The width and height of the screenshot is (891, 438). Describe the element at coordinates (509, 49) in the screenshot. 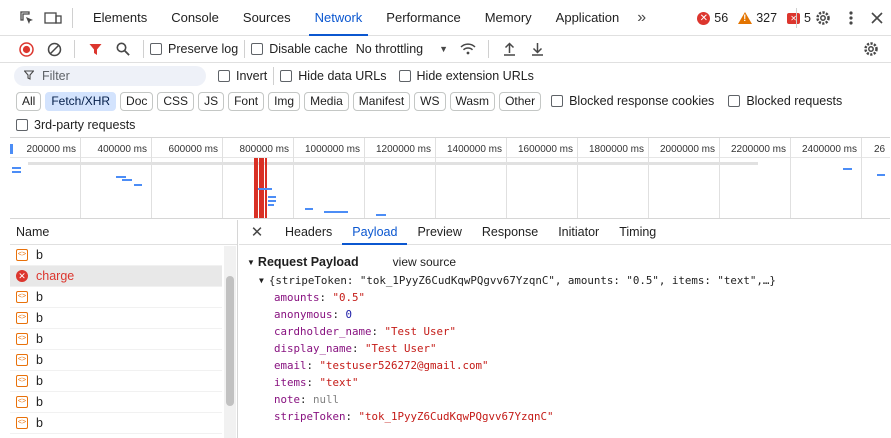

I see `import-har-button` at that location.